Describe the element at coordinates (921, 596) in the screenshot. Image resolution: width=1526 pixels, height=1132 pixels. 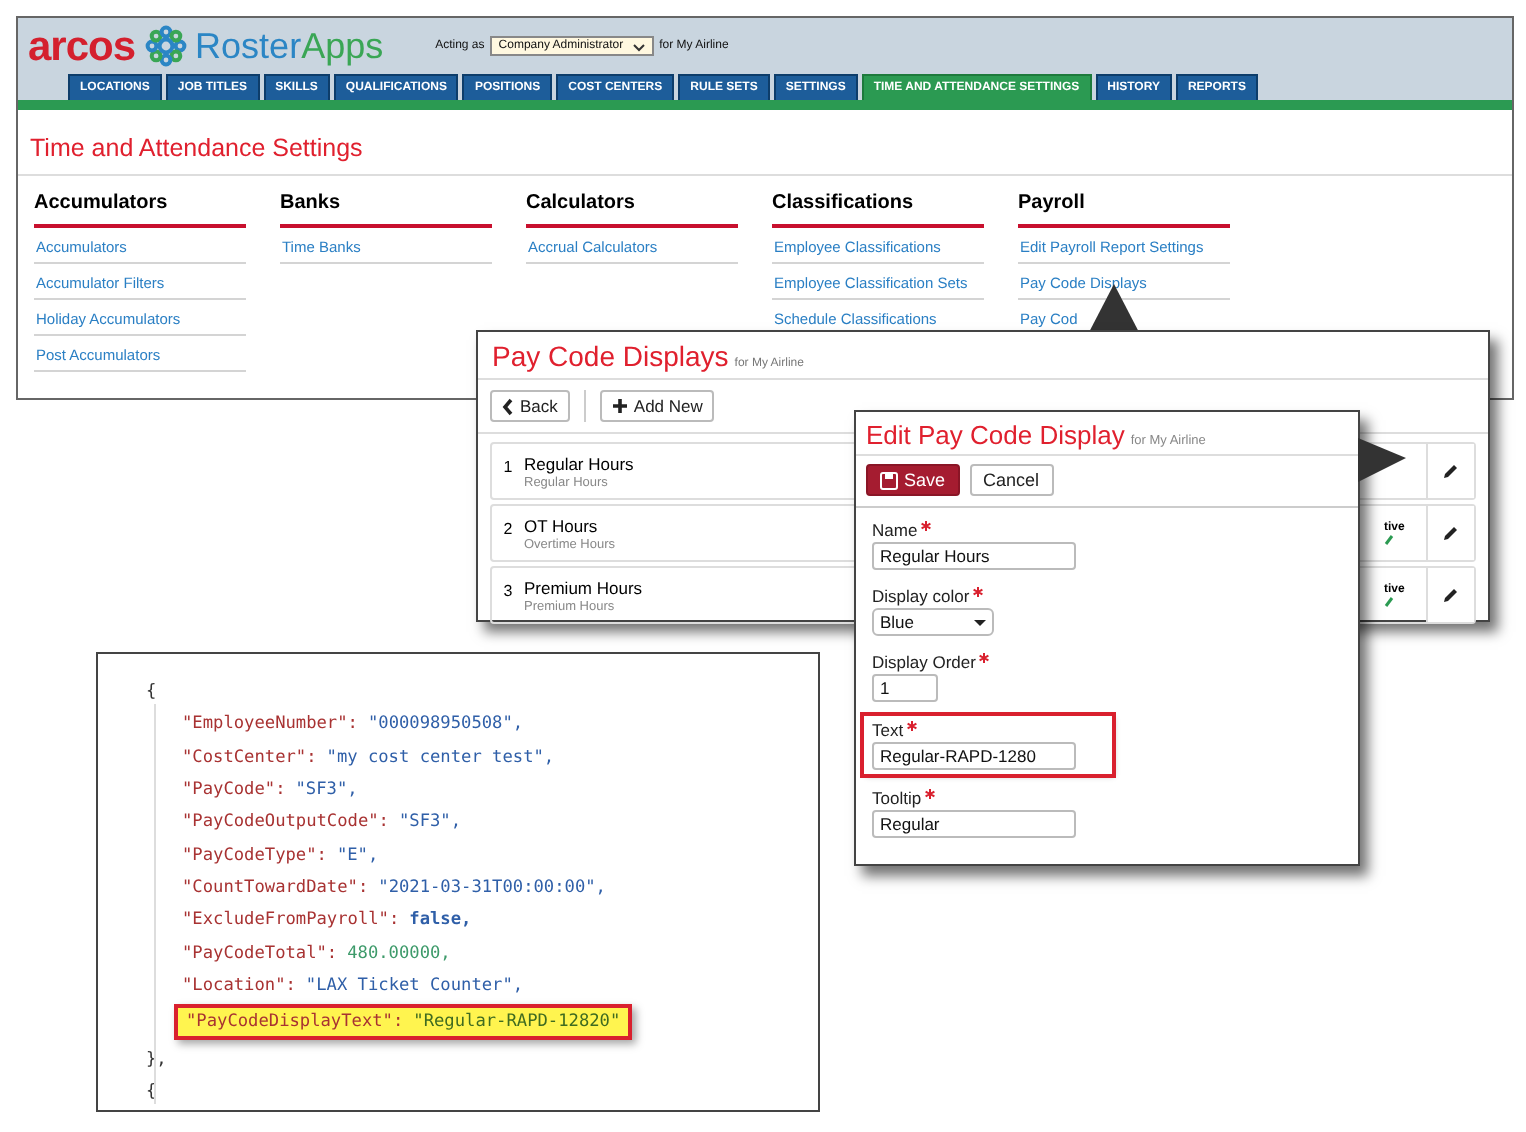
I see `field-label: Display color` at that location.